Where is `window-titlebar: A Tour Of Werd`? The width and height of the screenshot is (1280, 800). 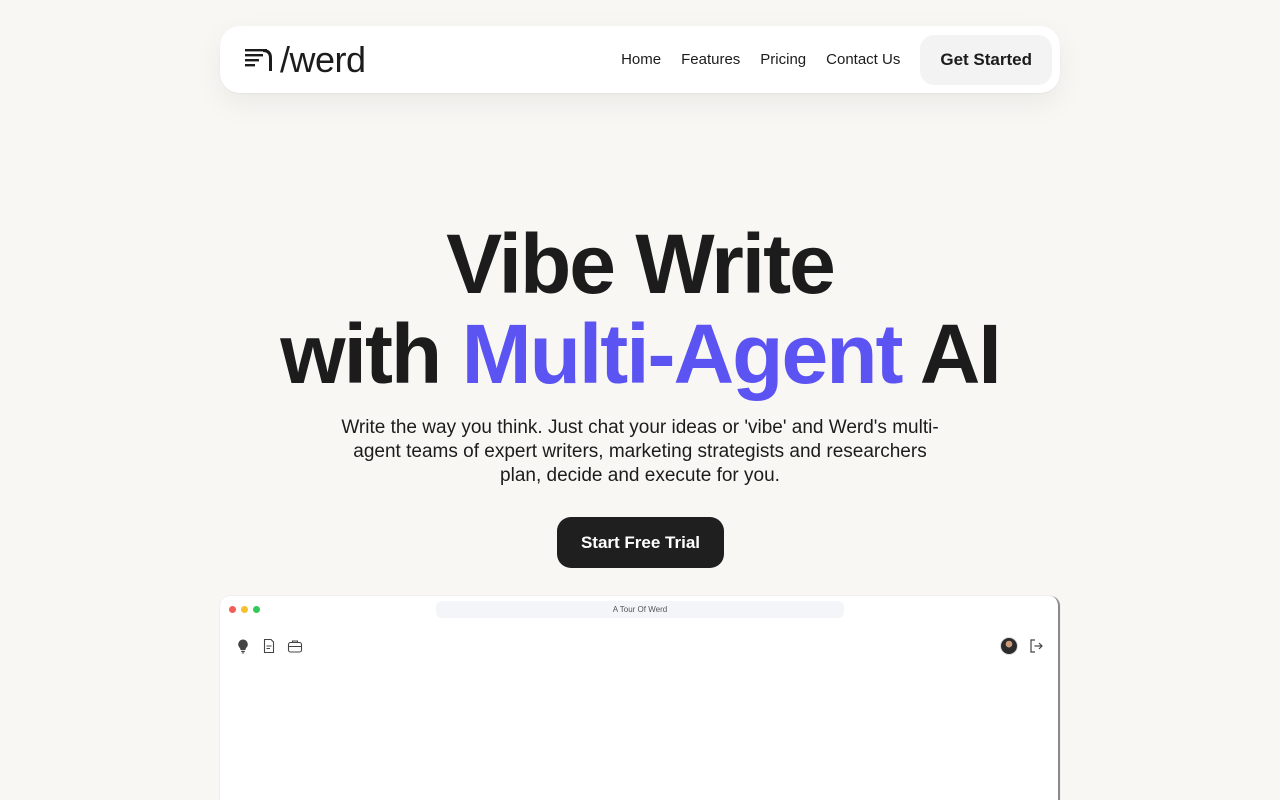 window-titlebar: A Tour Of Werd is located at coordinates (639, 610).